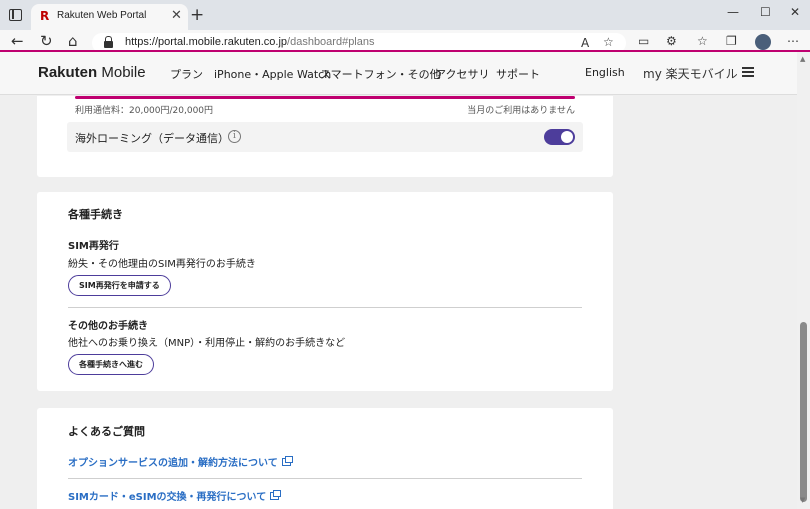  I want to click on my-rakuten-link: my 楽天モバイル, so click(690, 73).